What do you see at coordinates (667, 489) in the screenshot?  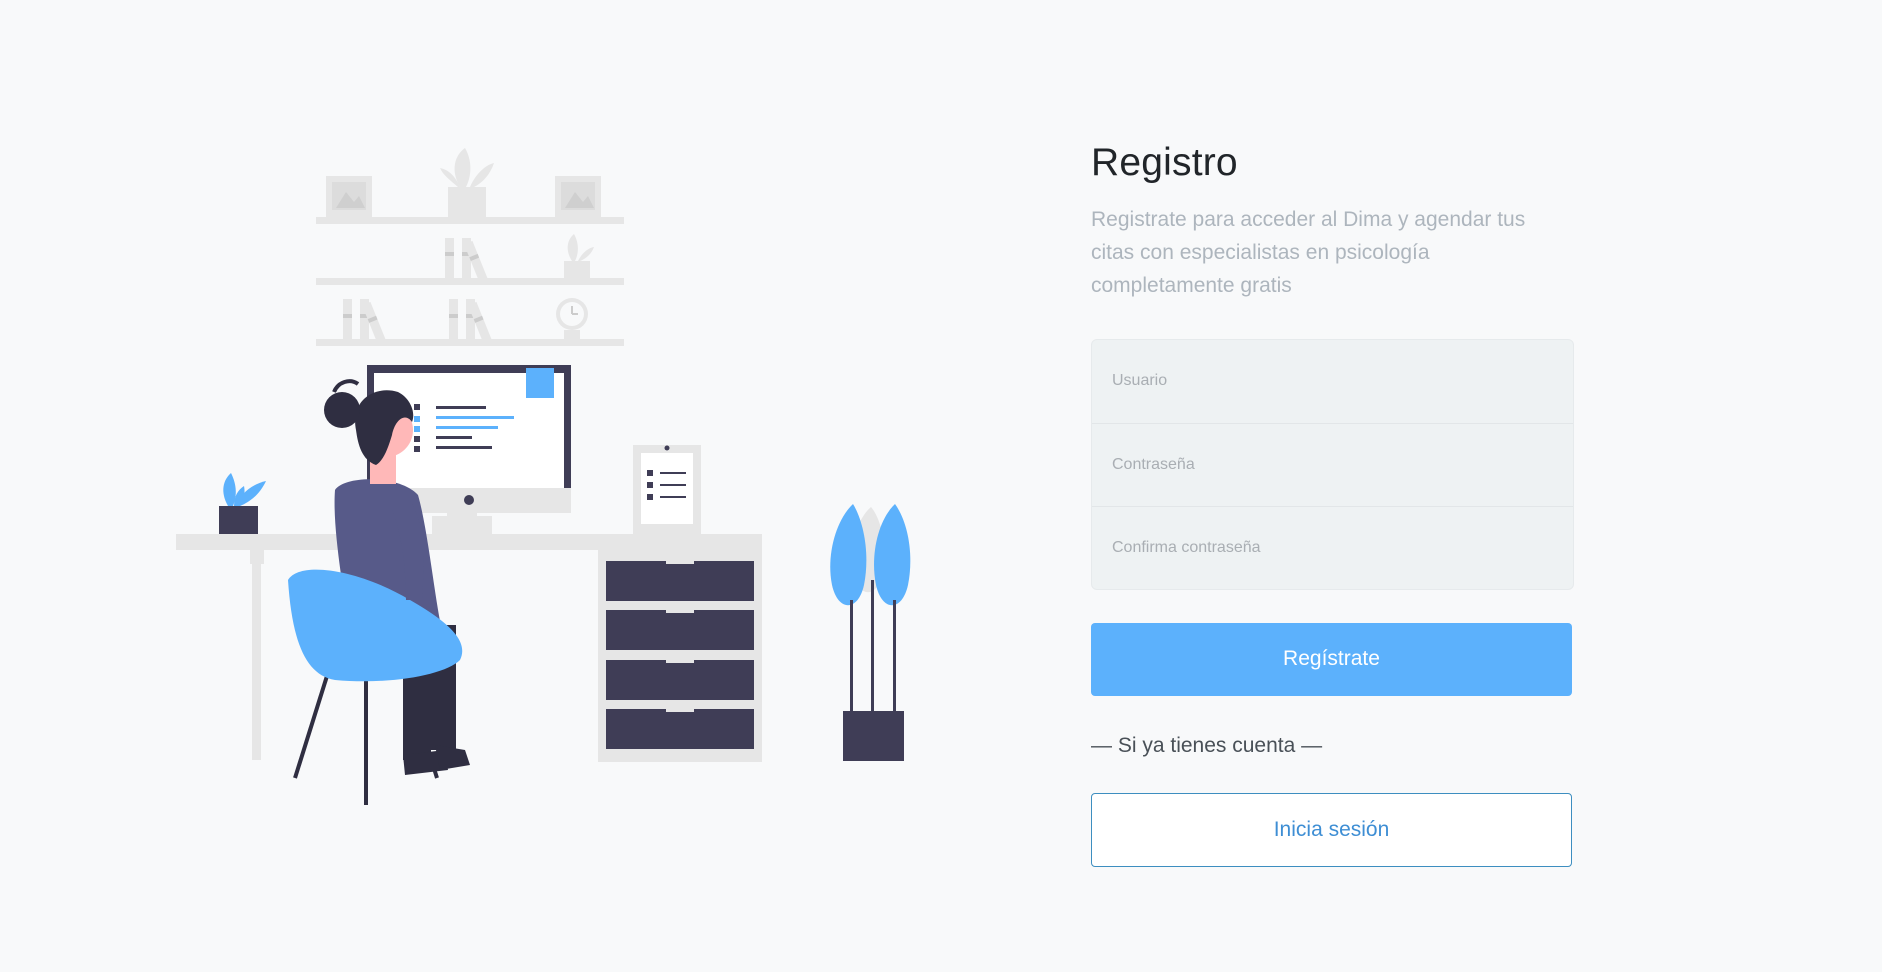 I see `desk-tablet` at bounding box center [667, 489].